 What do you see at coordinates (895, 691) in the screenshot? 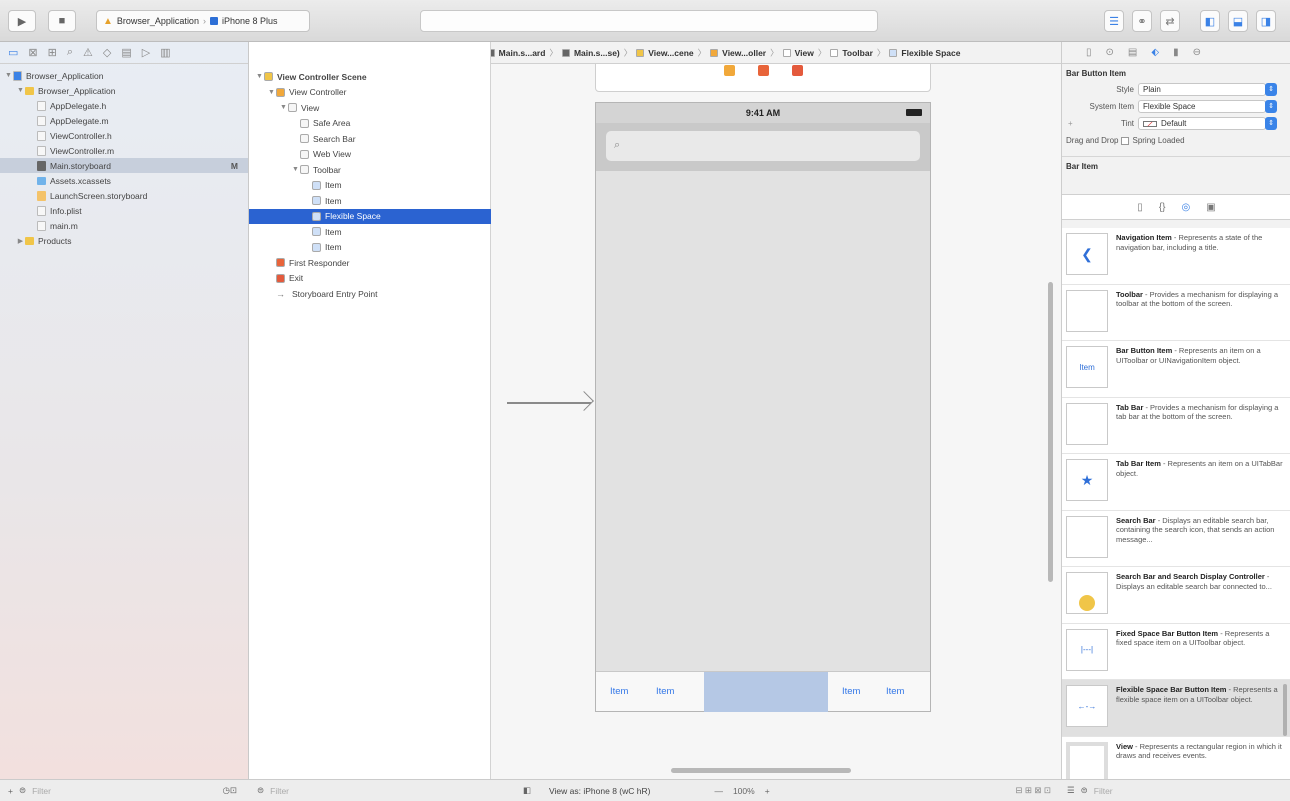
I see `toolbar-item-4: Item` at bounding box center [895, 691].